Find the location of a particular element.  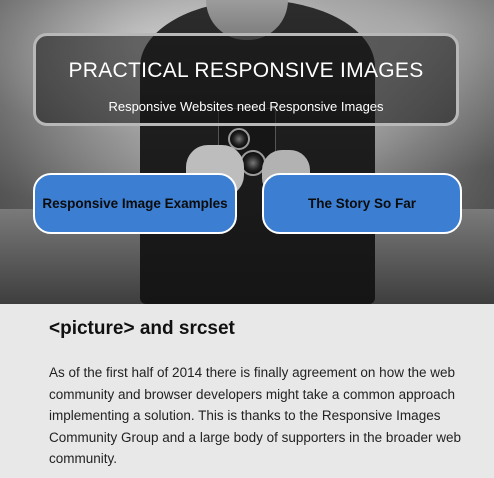

story-so-far-button: The Story So Far is located at coordinates (362, 203).